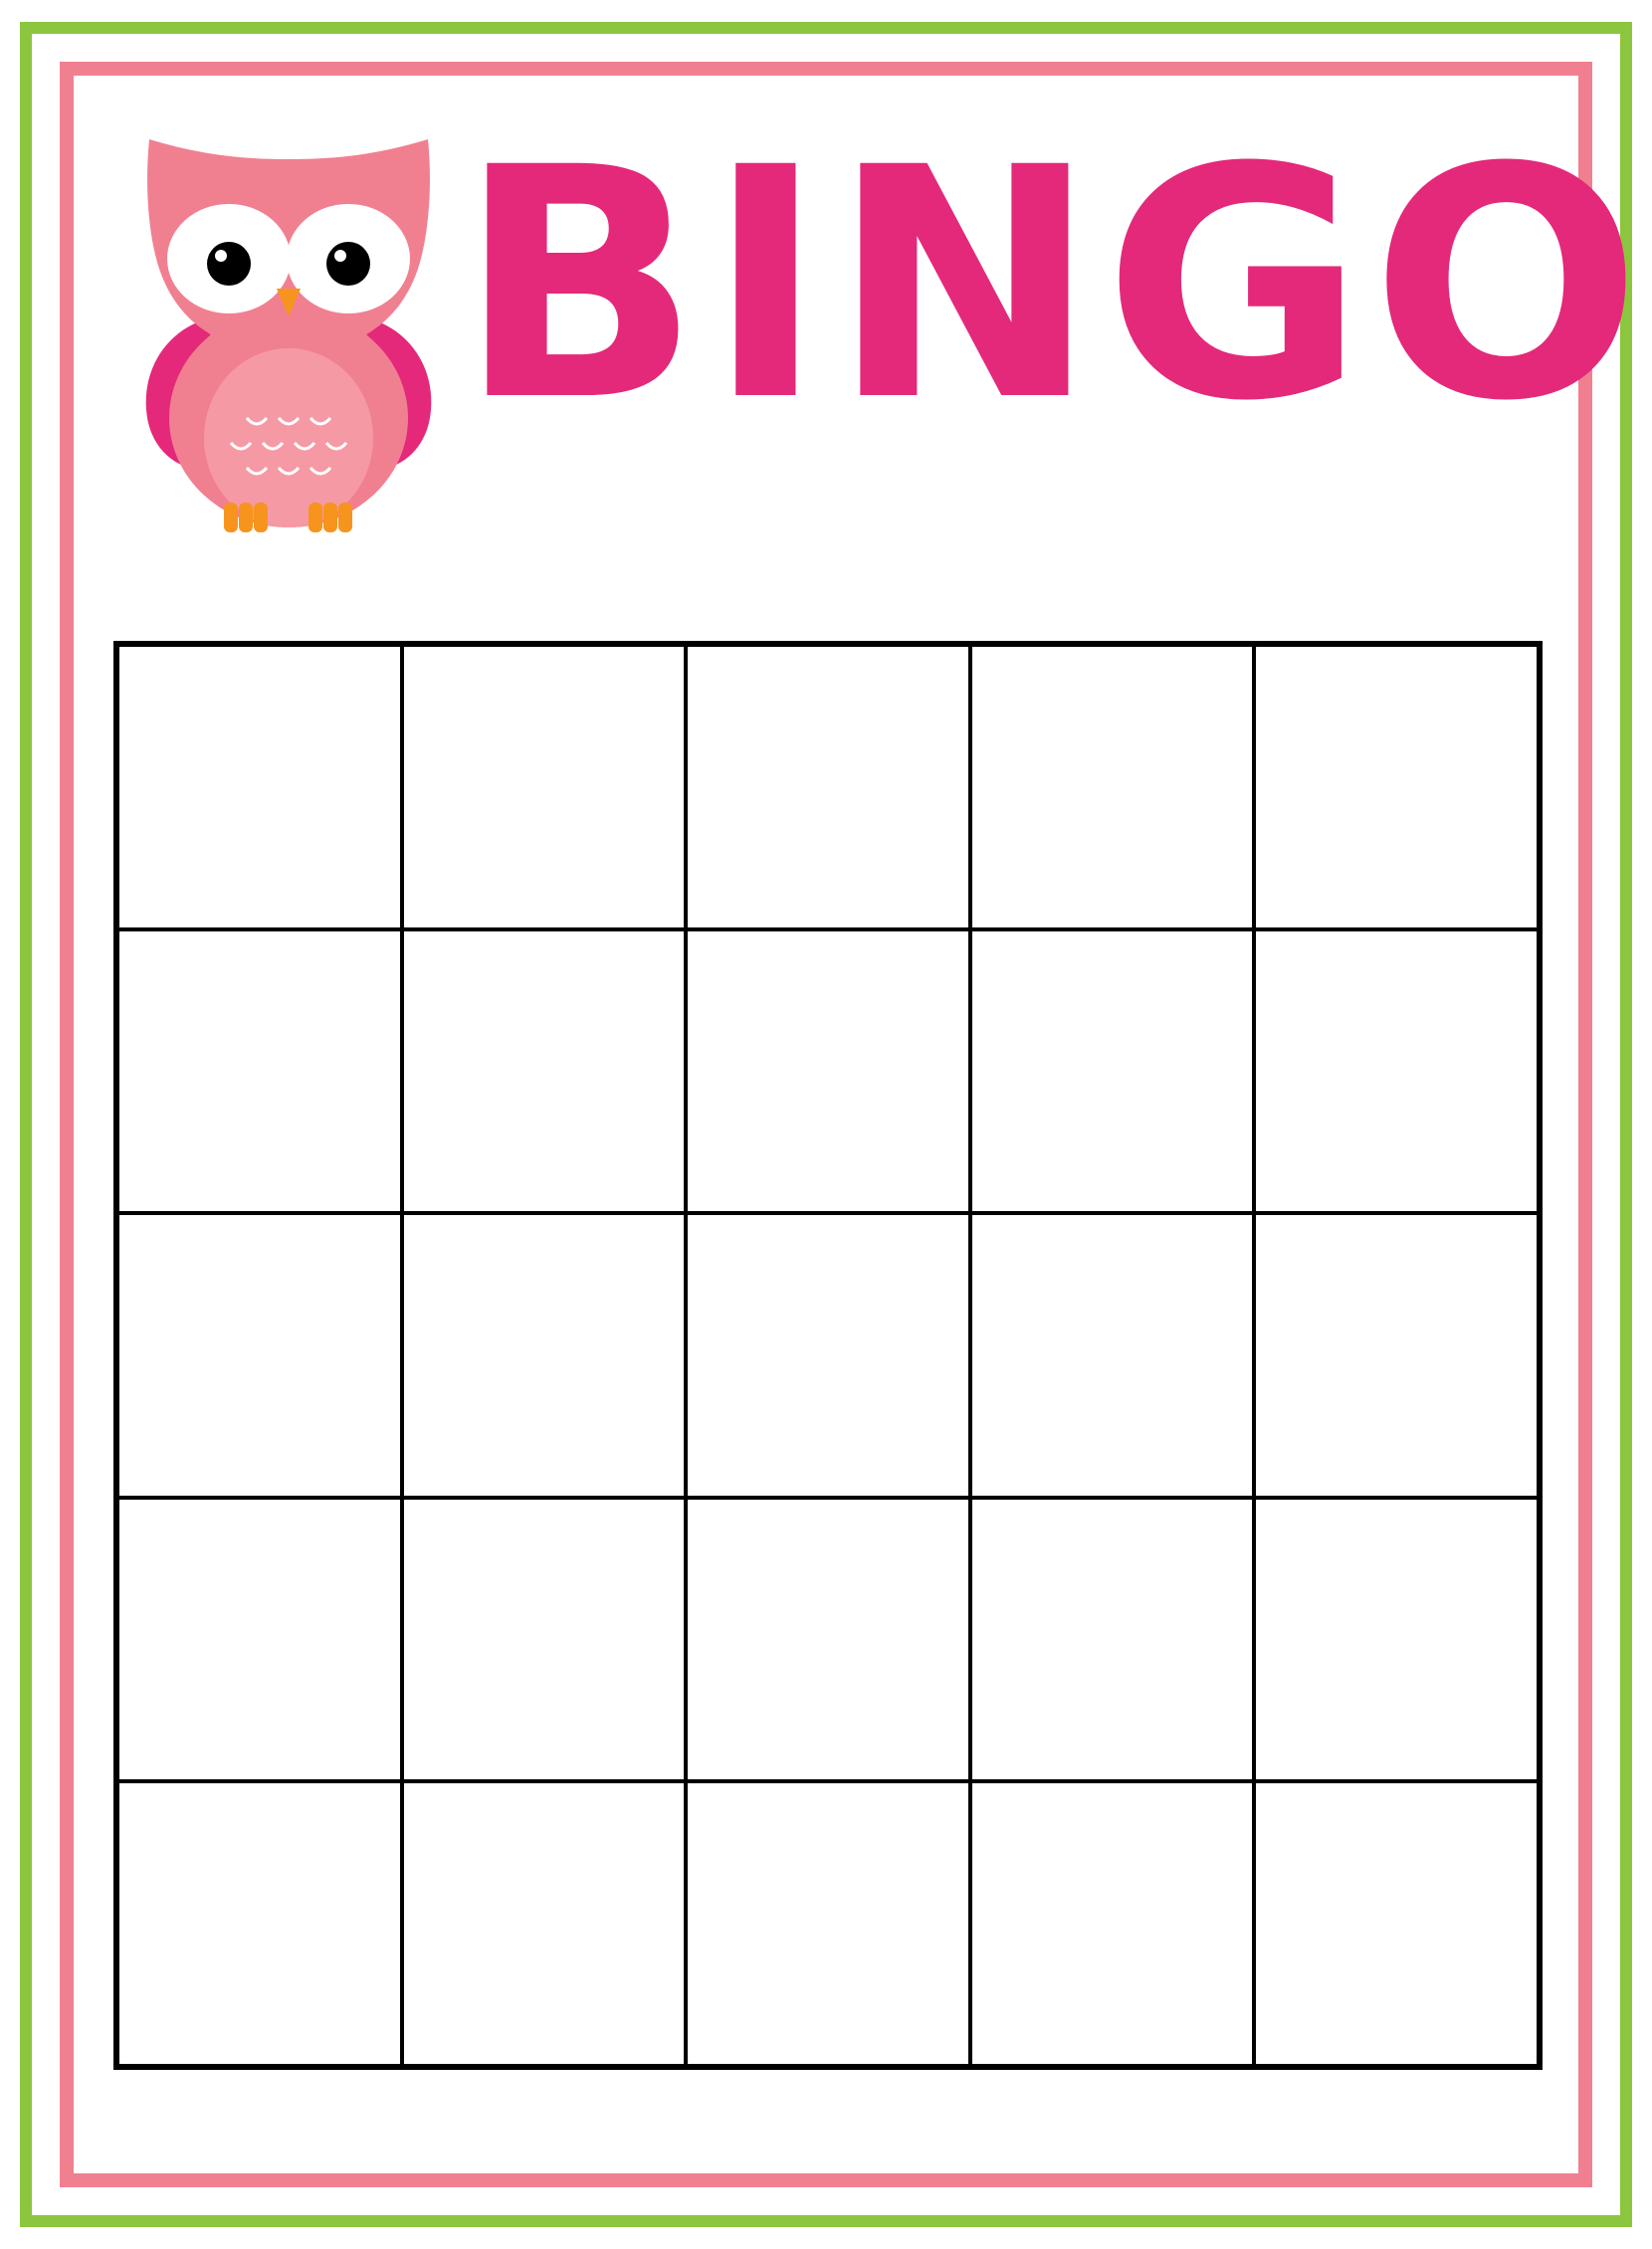 The width and height of the screenshot is (1652, 2249). Describe the element at coordinates (288, 328) in the screenshot. I see `owl-icon` at that location.